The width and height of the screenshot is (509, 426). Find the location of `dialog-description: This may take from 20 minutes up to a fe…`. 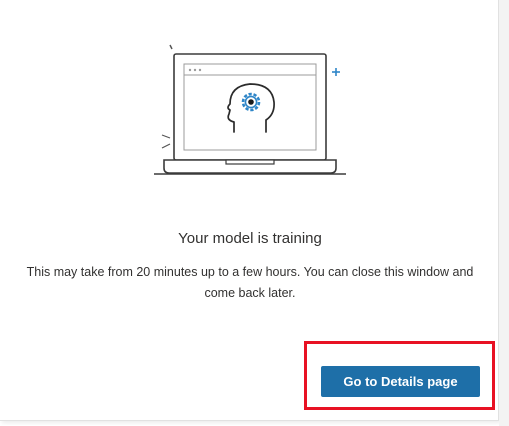

dialog-description: This may take from 20 minutes up to a fe… is located at coordinates (250, 282).